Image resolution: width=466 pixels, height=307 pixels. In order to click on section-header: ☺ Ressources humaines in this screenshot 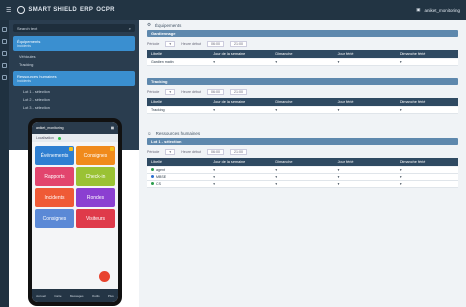, I will do `click(174, 133)`.